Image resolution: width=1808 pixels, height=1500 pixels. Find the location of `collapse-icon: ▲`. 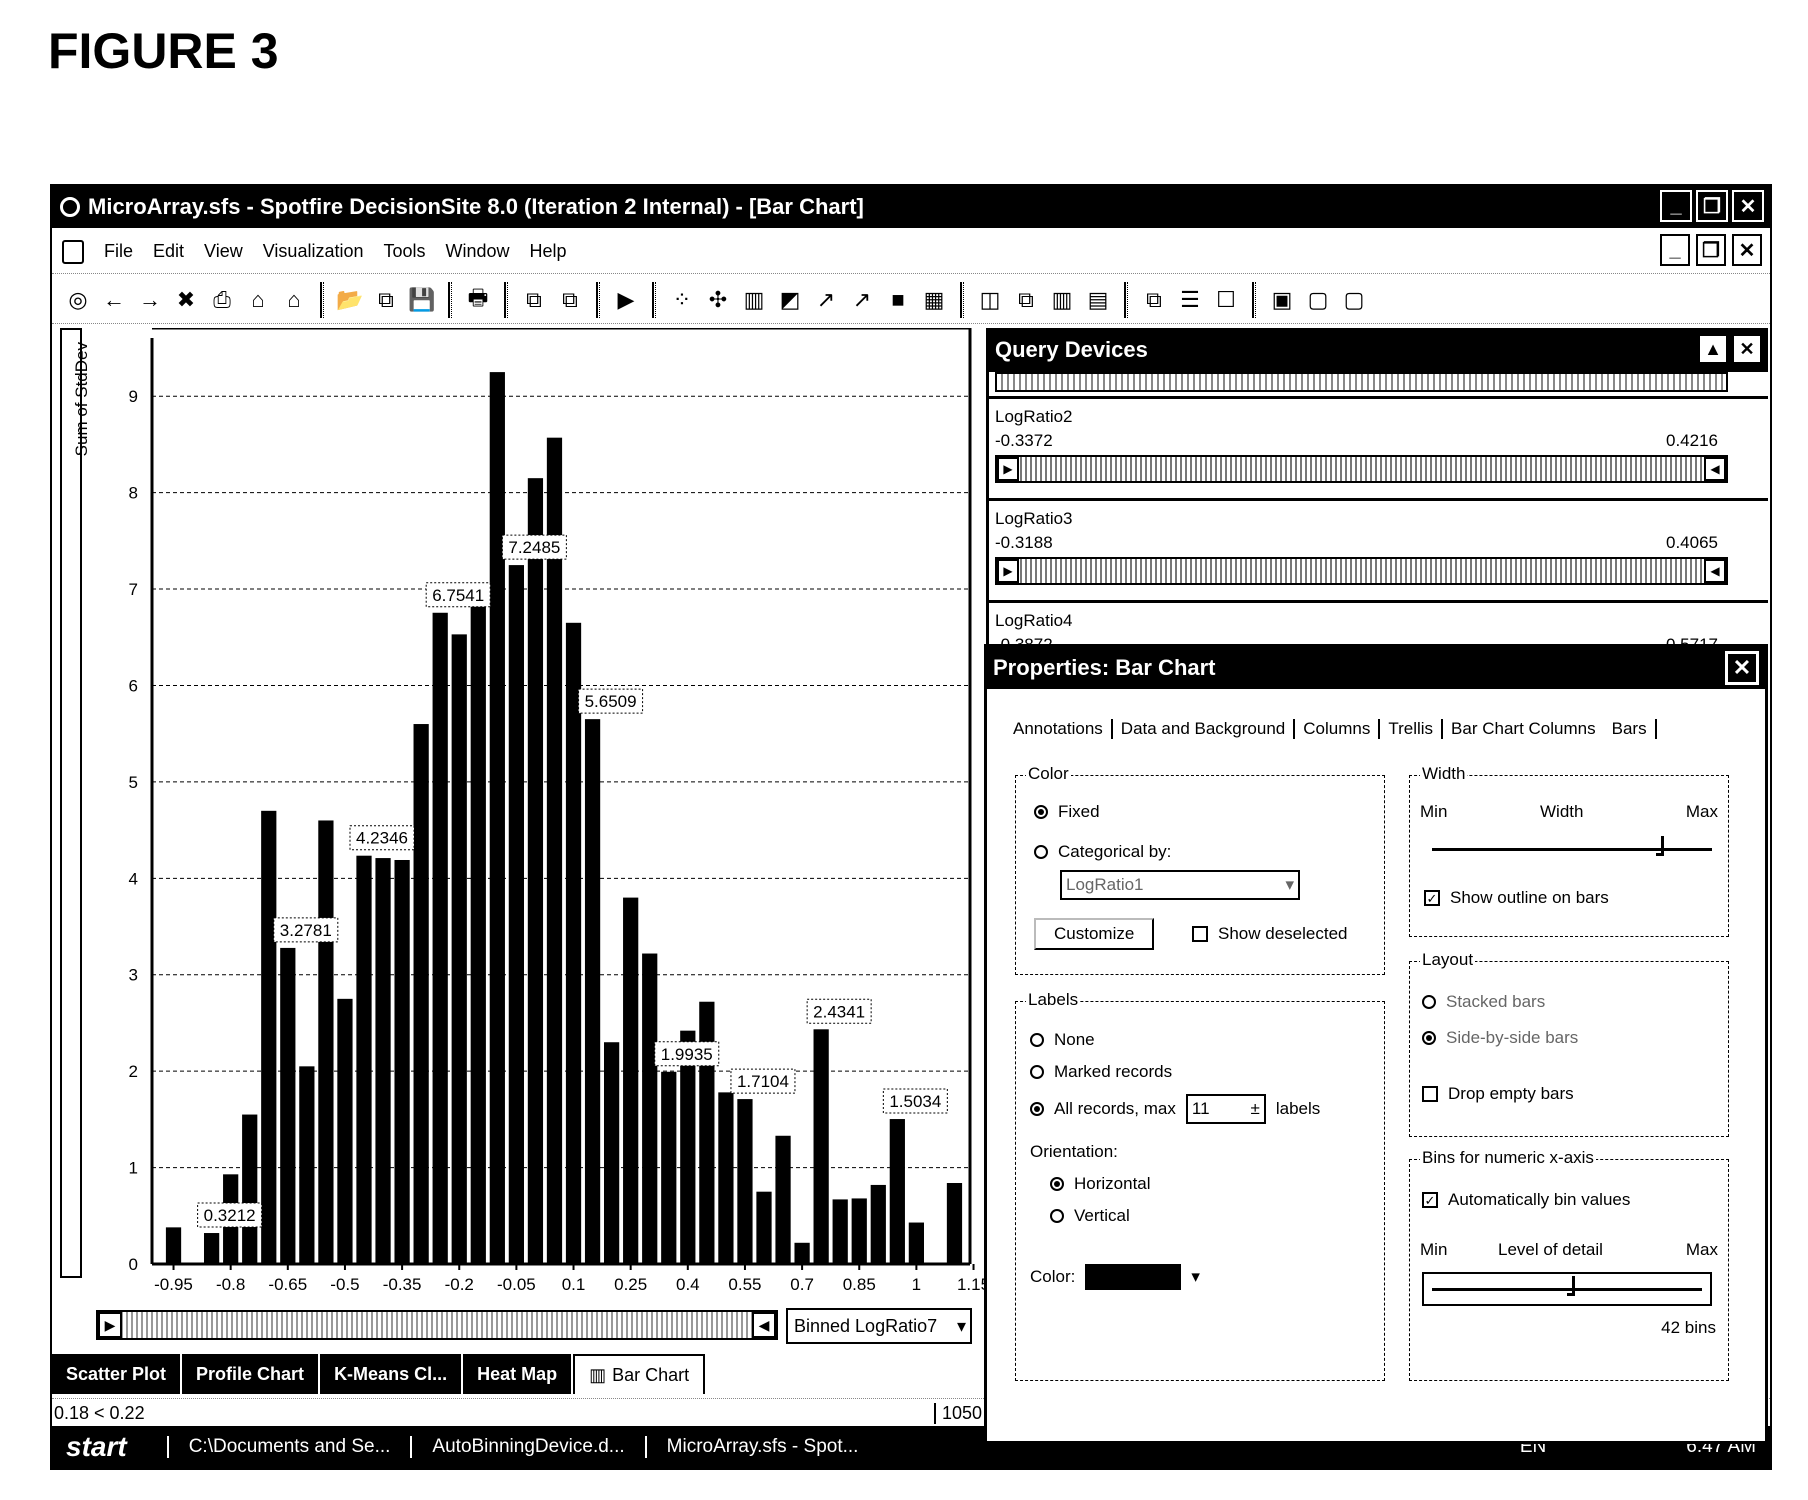

collapse-icon: ▲ is located at coordinates (1713, 349).